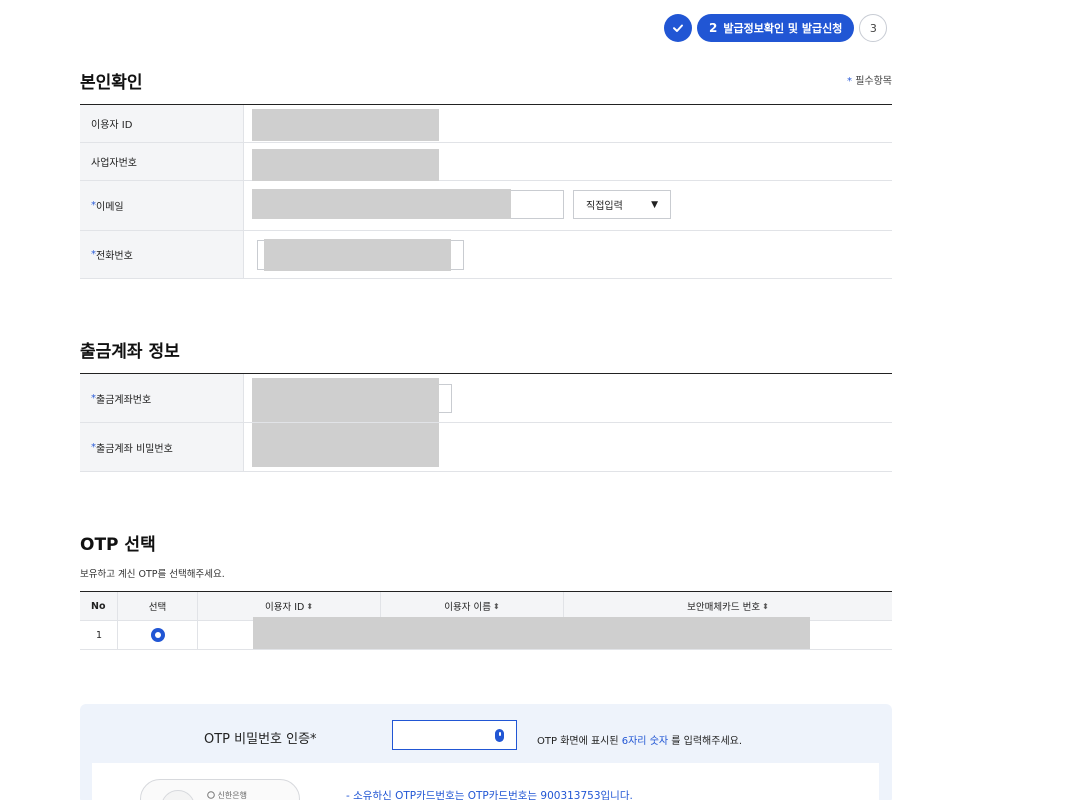  Describe the element at coordinates (486, 124) in the screenshot. I see `user-id-row: 이용자 ID` at that location.